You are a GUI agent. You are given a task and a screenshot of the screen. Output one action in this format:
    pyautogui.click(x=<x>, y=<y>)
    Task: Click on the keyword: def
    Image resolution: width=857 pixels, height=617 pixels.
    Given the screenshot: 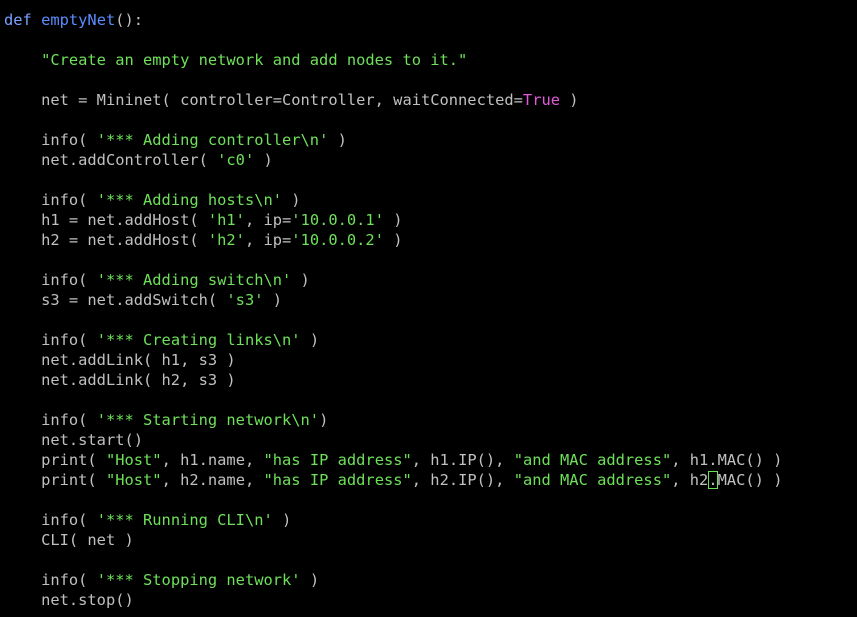 What is the action you would take?
    pyautogui.click(x=18, y=20)
    